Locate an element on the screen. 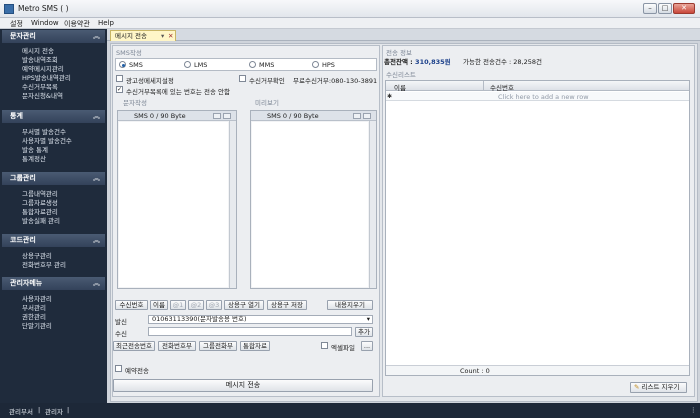 The height and width of the screenshot is (418, 700). name-button: 이름 is located at coordinates (159, 305).